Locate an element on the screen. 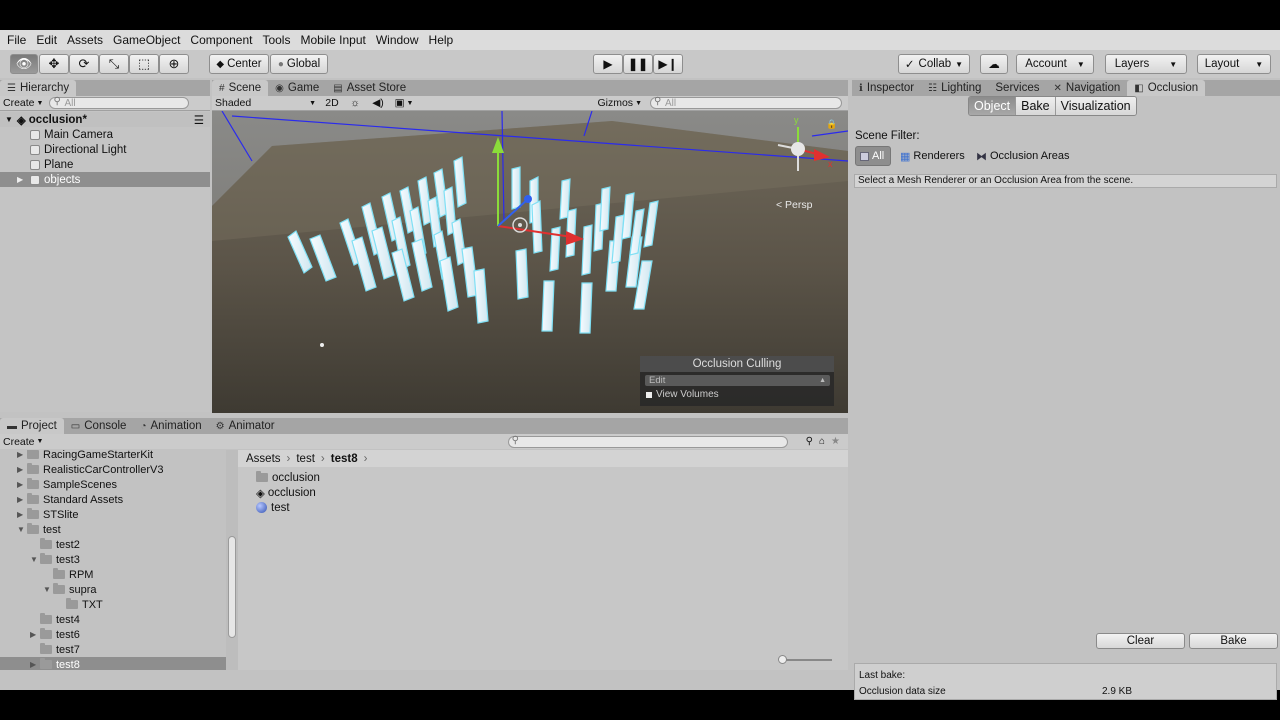 Image resolution: width=1280 pixels, height=720 pixels. breadcrumb-test8: test8 is located at coordinates (344, 459).